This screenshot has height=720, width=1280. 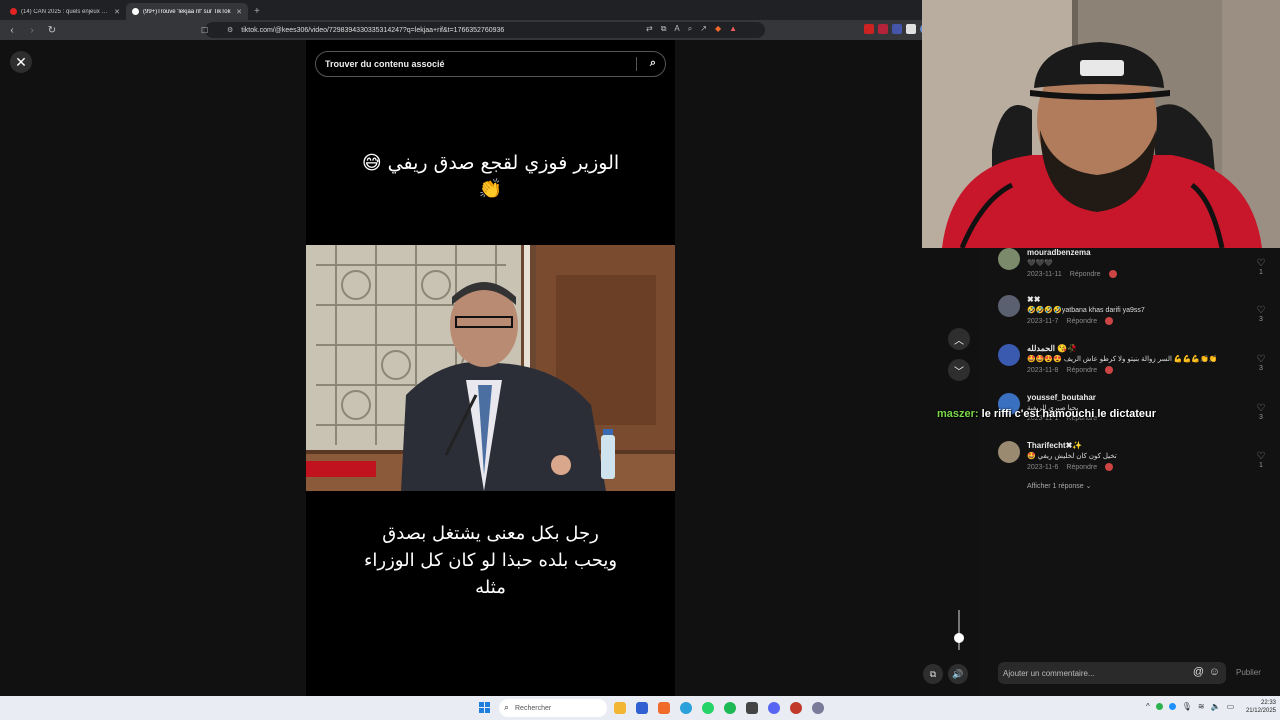 What do you see at coordinates (485, 708) in the screenshot?
I see `windows-start-icon` at bounding box center [485, 708].